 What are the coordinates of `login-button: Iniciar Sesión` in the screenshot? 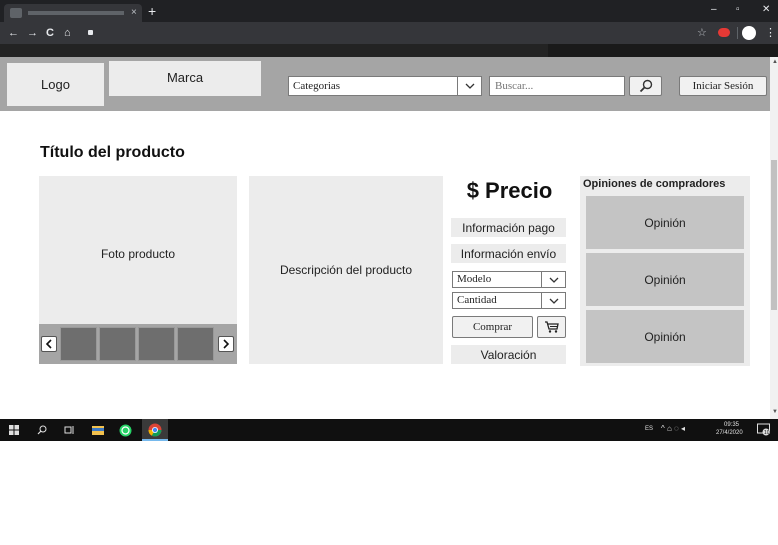 It's located at (723, 86).